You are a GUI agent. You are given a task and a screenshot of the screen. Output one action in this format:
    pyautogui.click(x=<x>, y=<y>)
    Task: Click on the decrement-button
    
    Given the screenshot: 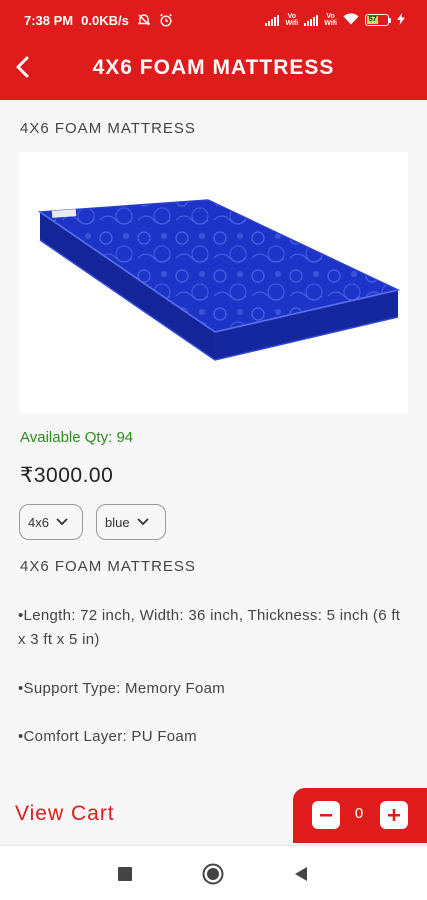 What is the action you would take?
    pyautogui.click(x=326, y=815)
    